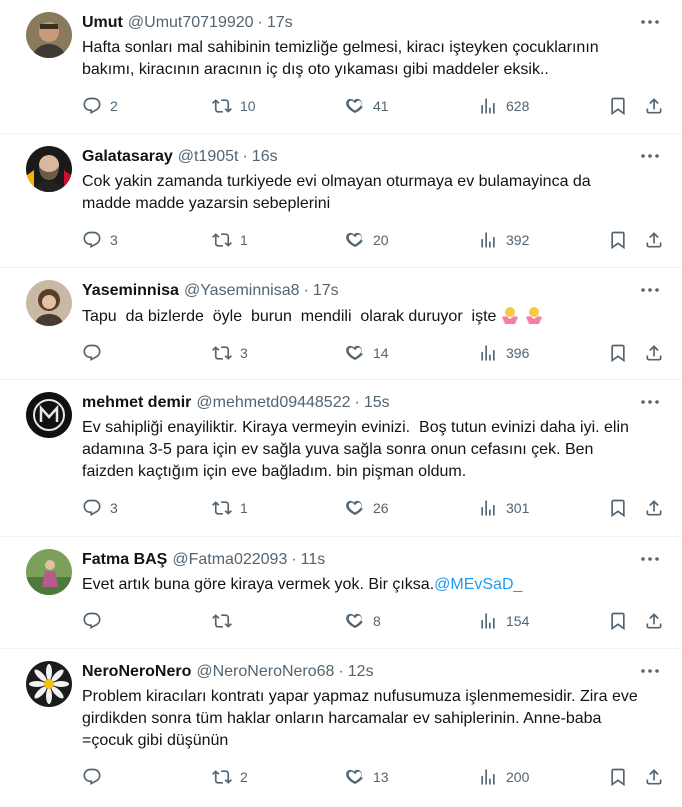 The height and width of the screenshot is (807, 682). What do you see at coordinates (265, 672) in the screenshot?
I see `user-handle: @NeroNeroNero68` at bounding box center [265, 672].